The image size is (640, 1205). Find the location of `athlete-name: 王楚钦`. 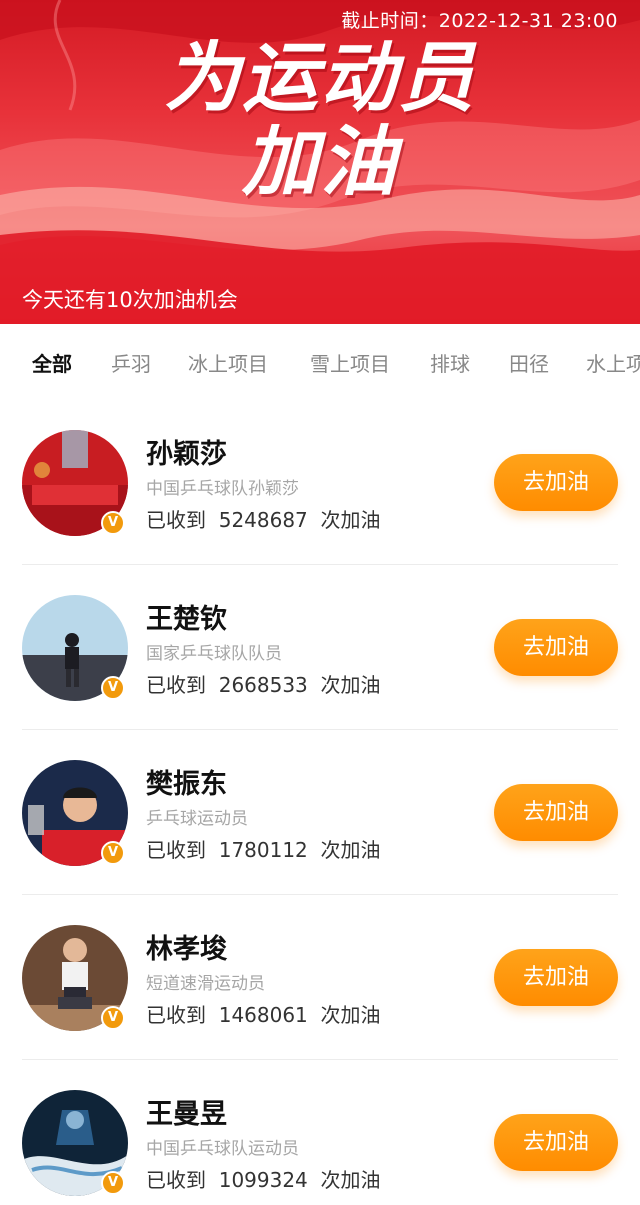

athlete-name: 王楚钦 is located at coordinates (186, 619).